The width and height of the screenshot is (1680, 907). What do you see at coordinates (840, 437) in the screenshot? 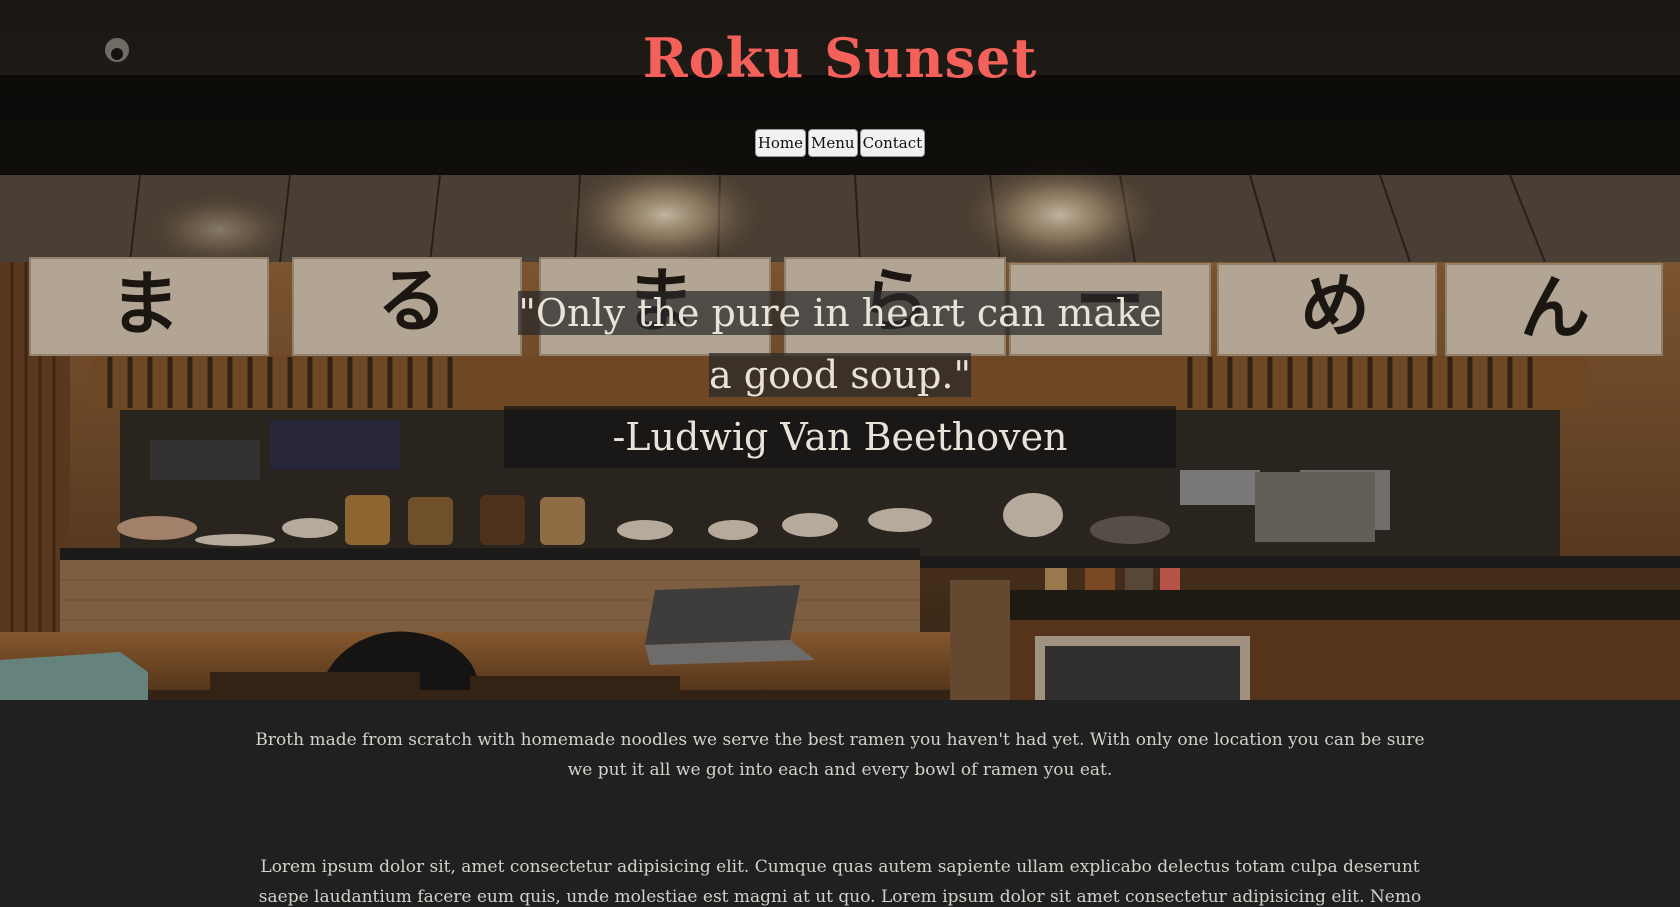
I see `quote-author: -Ludwig Van Beethoven` at bounding box center [840, 437].